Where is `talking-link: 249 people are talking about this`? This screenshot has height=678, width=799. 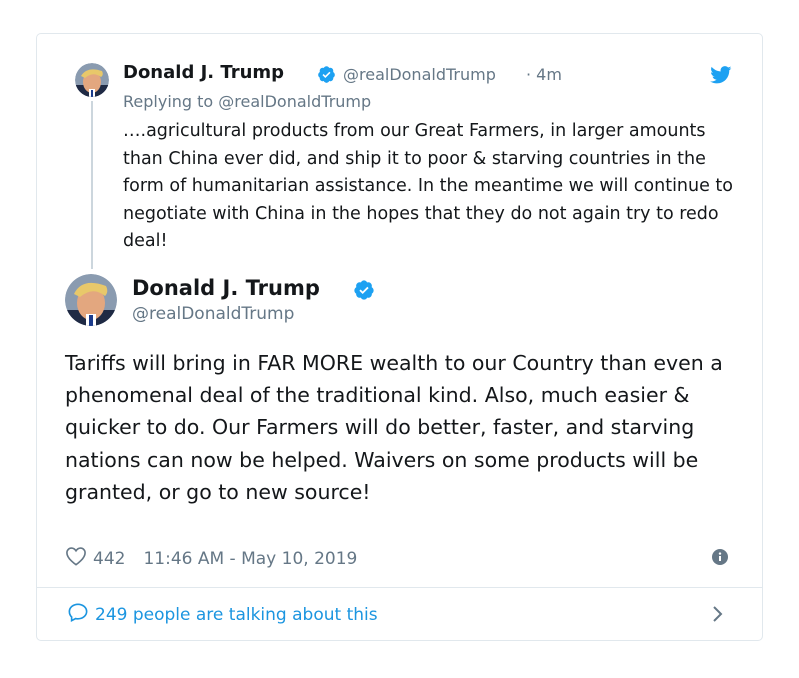 talking-link: 249 people are talking about this is located at coordinates (222, 614).